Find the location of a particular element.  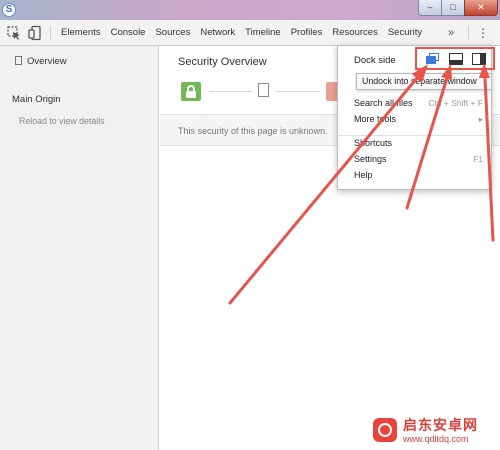

sidebar-item-label: Overview is located at coordinates (47, 61).